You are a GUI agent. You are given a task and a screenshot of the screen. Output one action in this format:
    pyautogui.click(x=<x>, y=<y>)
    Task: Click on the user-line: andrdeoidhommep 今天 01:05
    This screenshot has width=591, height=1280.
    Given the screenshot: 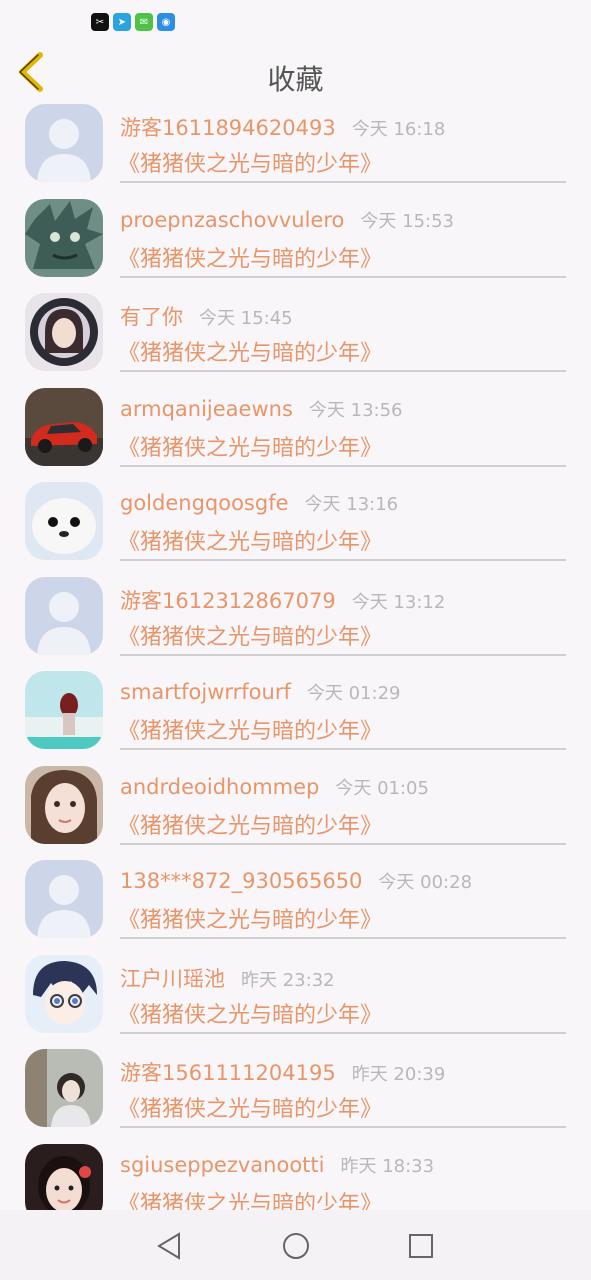 What is the action you would take?
    pyautogui.click(x=274, y=789)
    